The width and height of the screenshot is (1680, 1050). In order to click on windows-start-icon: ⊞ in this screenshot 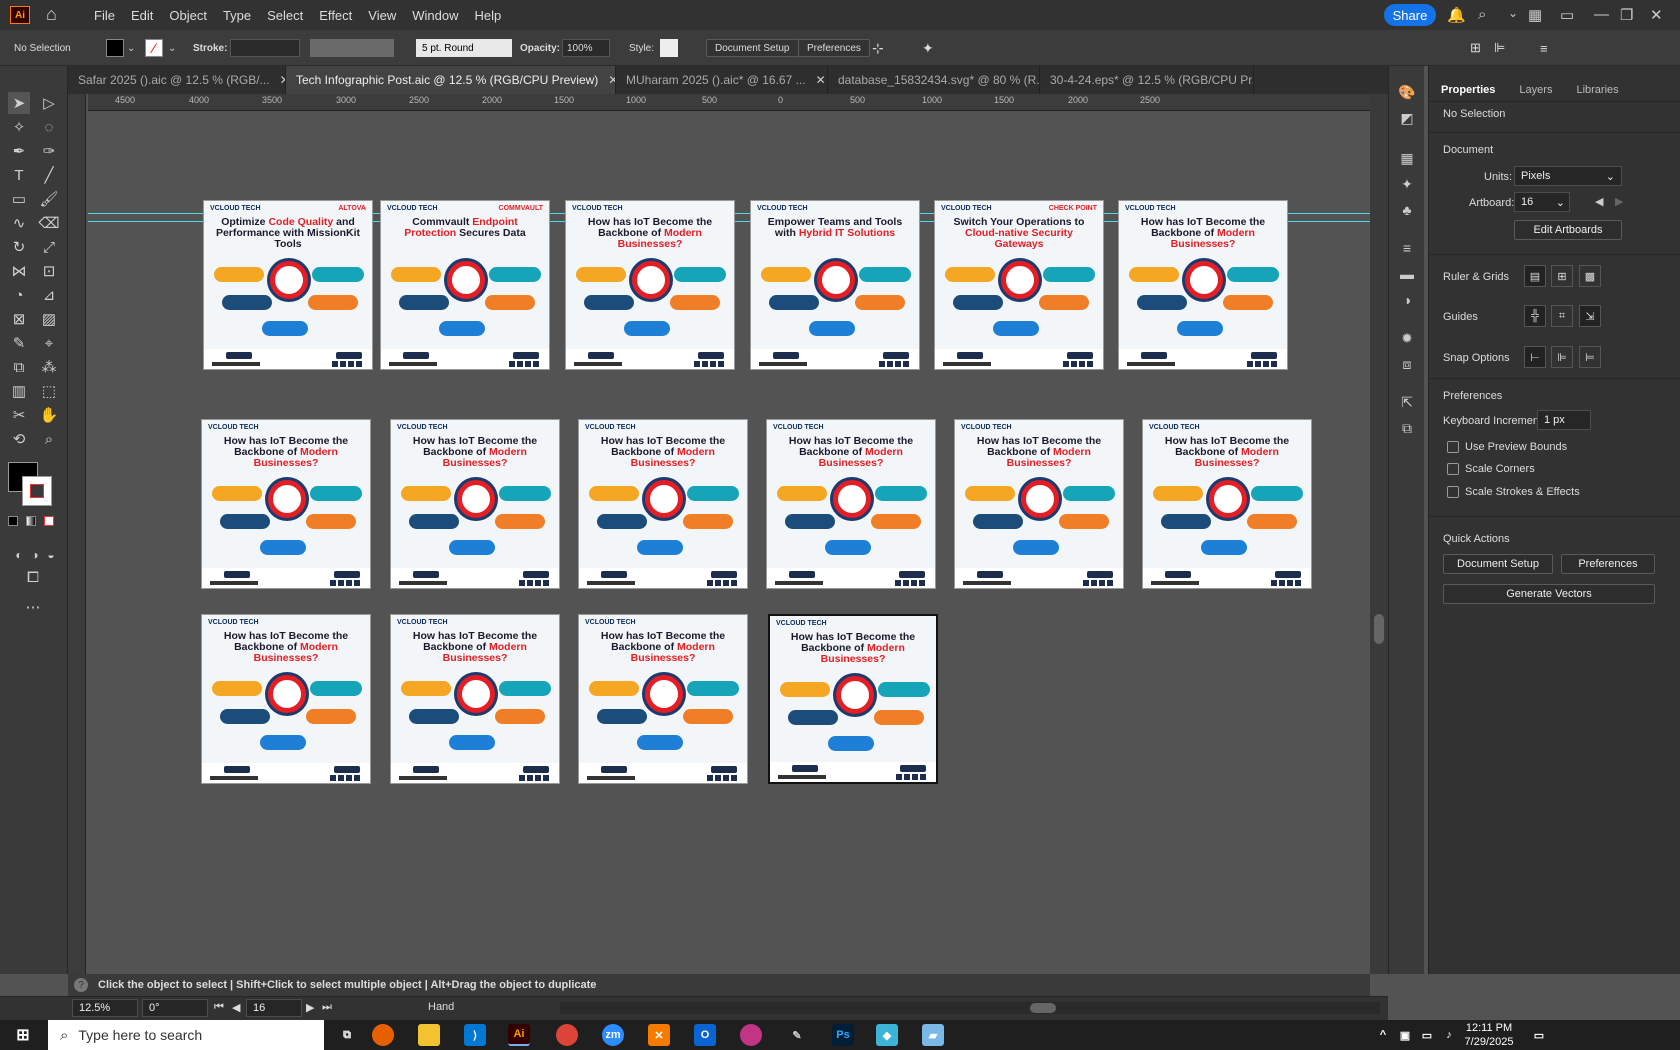, I will do `click(23, 1035)`.